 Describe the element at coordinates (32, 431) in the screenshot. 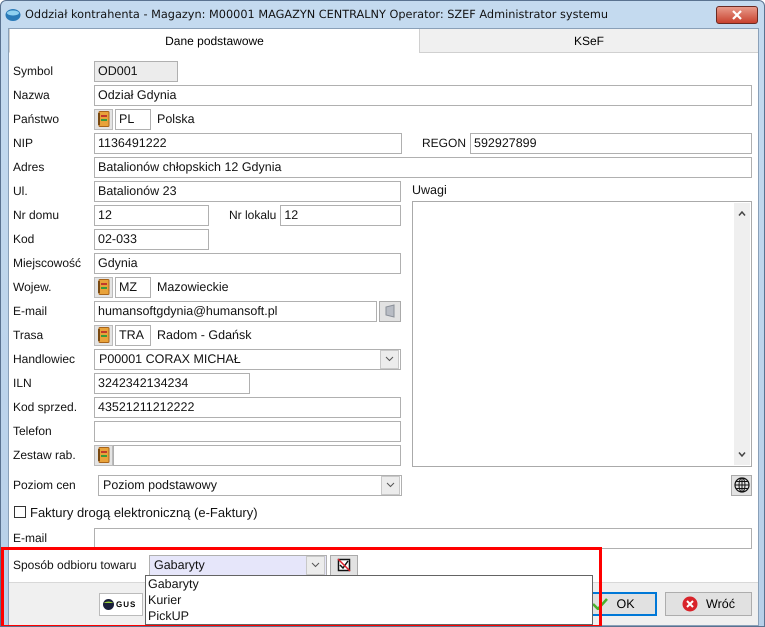

I see `field-label: Telefon` at that location.